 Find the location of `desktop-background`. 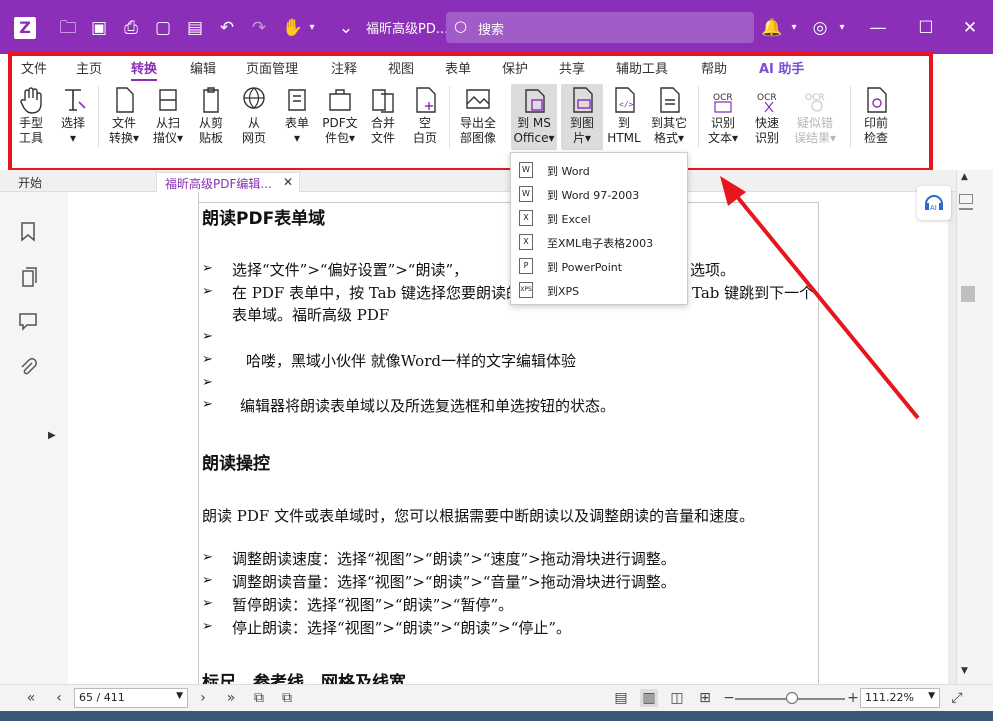

desktop-background is located at coordinates (496, 716).